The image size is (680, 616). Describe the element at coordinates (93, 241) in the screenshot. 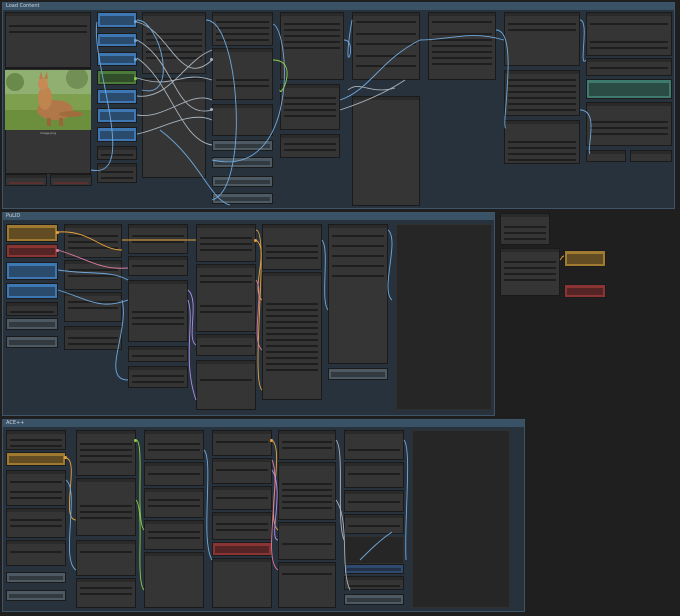

I see `node-p-b` at that location.